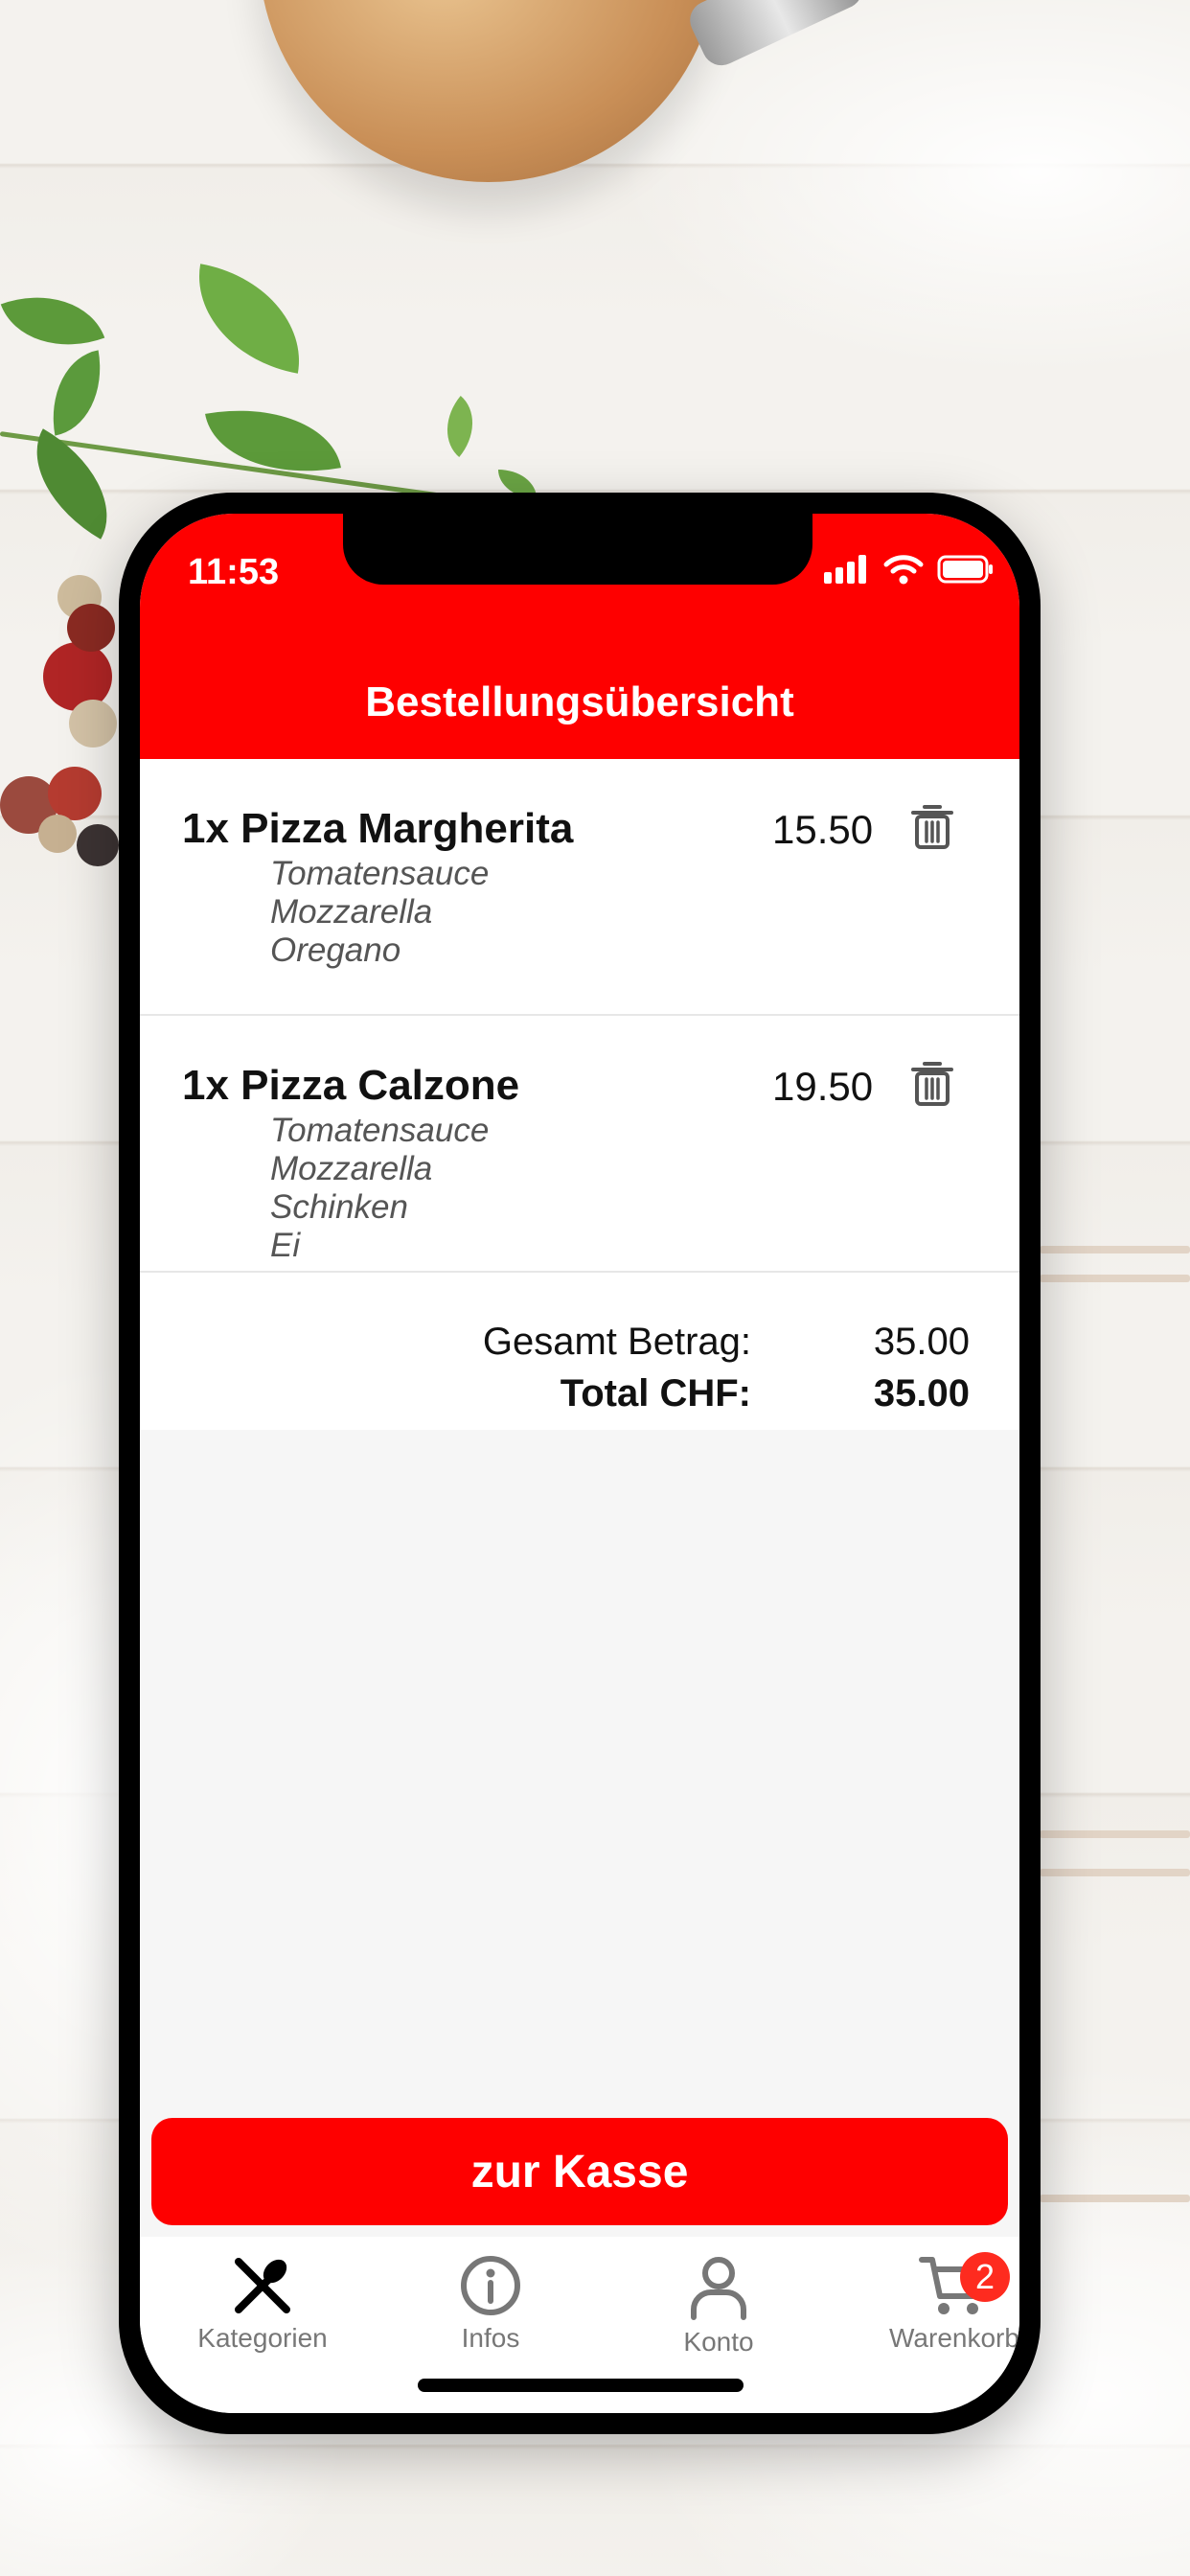  I want to click on phone-notch, so click(577, 549).